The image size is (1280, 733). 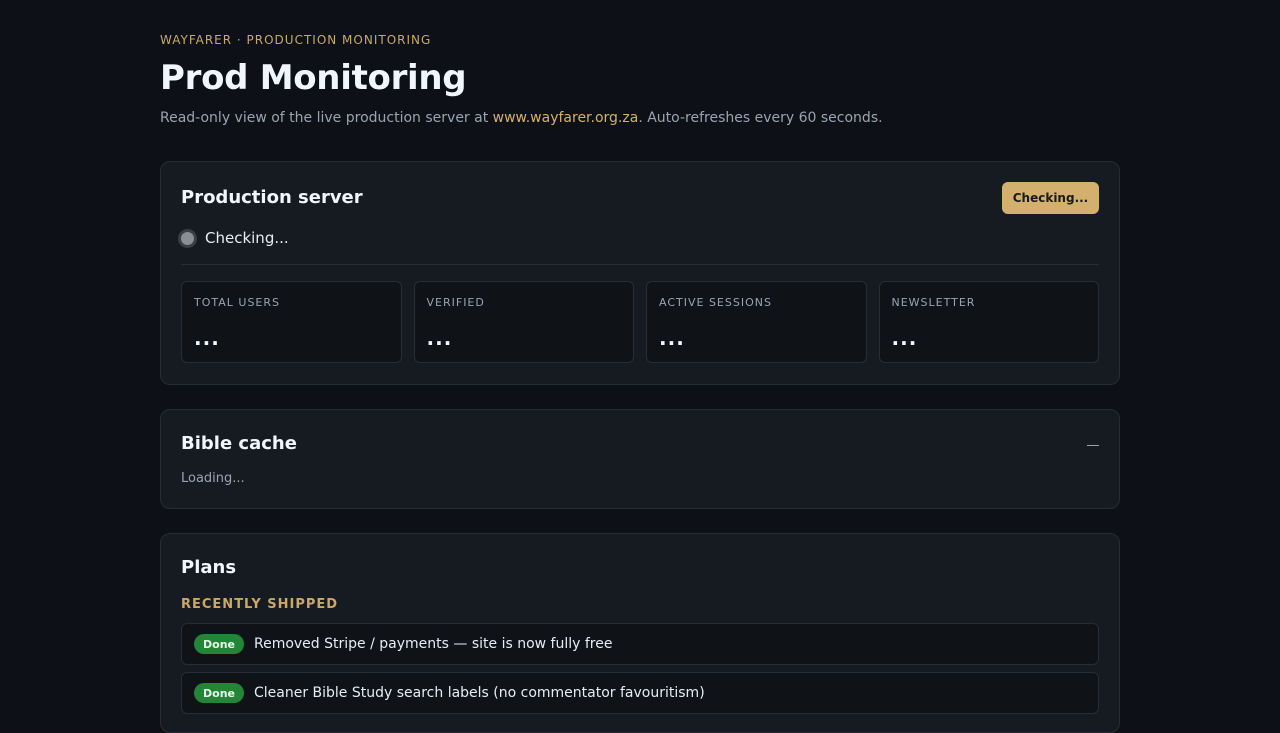 What do you see at coordinates (272, 197) in the screenshot?
I see `production-server-title: Production server` at bounding box center [272, 197].